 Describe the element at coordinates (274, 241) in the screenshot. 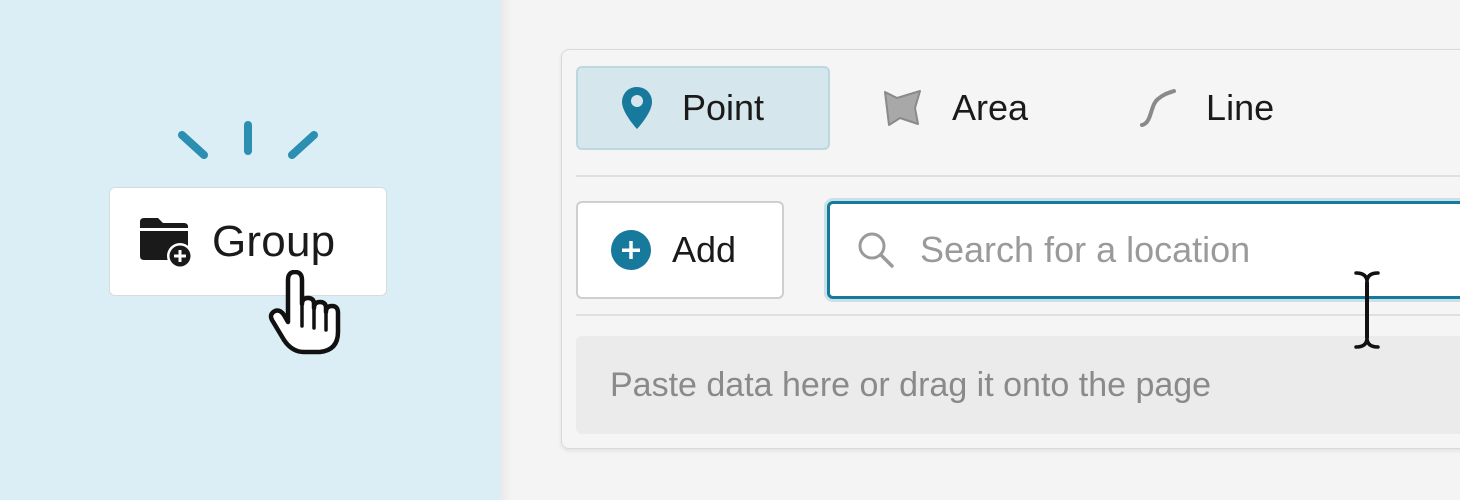

I see `group-button-label: Group` at that location.